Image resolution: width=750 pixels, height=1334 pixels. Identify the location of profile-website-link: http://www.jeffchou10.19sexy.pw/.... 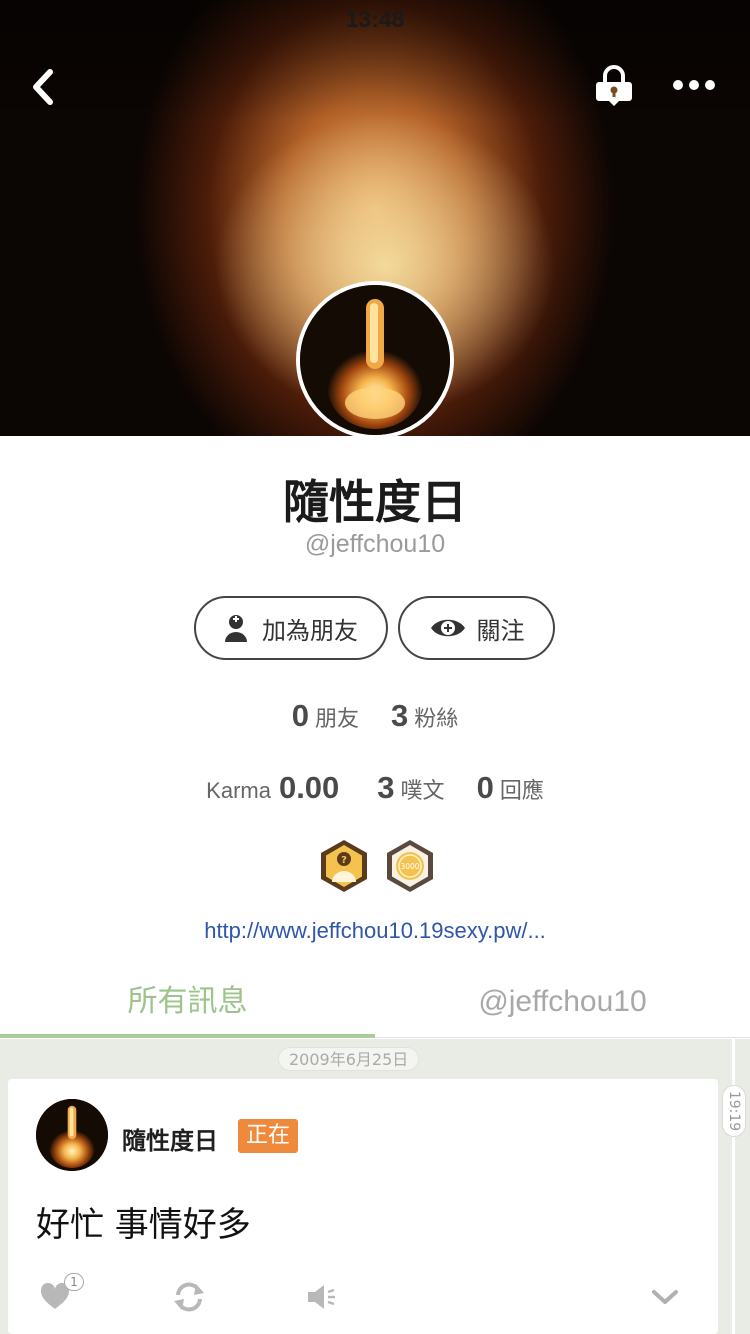
(375, 931).